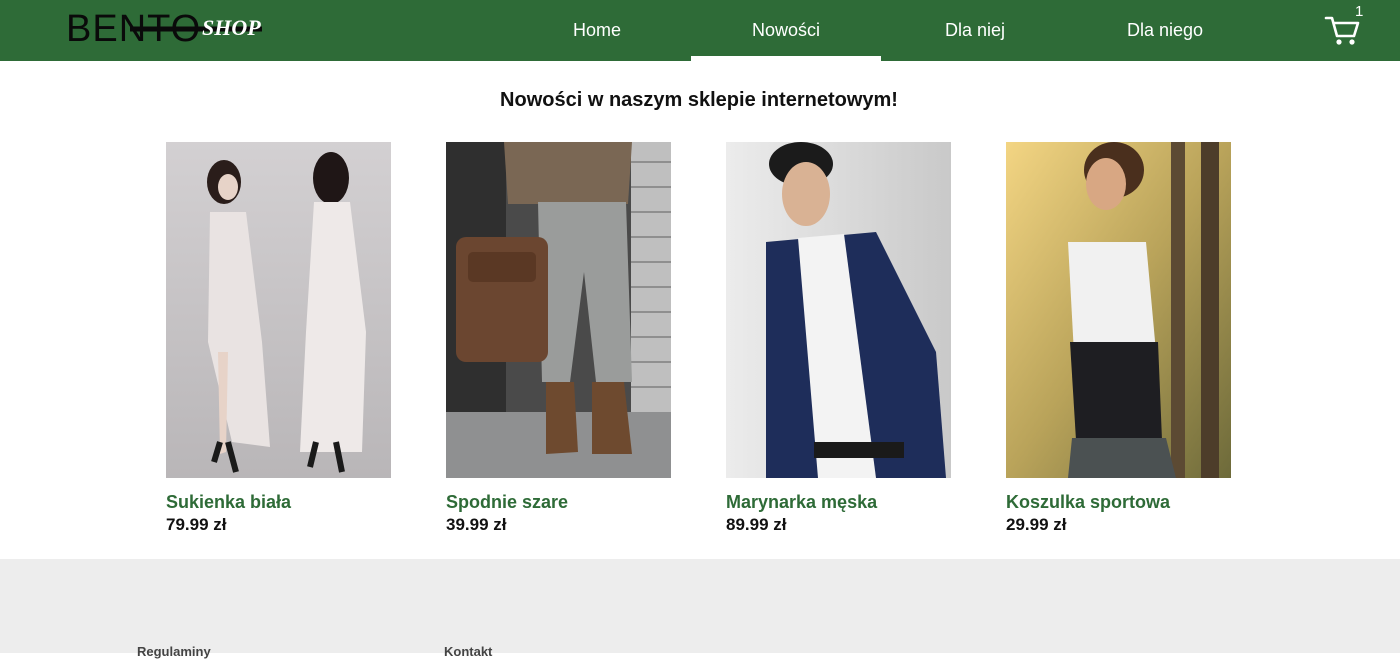 Image resolution: width=1400 pixels, height=659 pixels. What do you see at coordinates (699, 100) in the screenshot?
I see `page-title: Nowości w naszym sklepie internetowym!` at bounding box center [699, 100].